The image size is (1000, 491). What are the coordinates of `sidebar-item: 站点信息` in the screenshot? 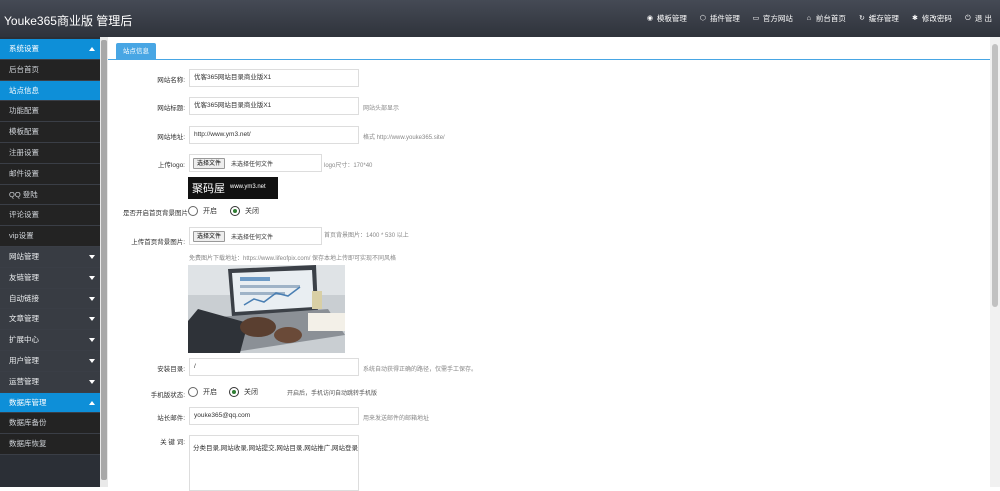 It's located at (50, 91).